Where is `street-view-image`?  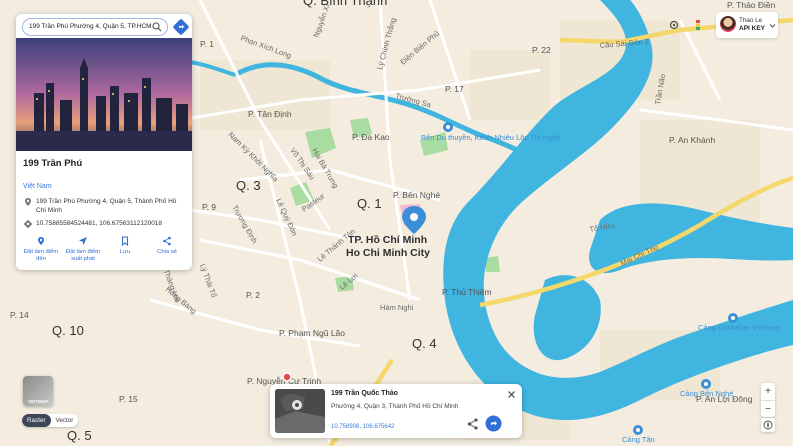 street-view-image is located at coordinates (300, 411).